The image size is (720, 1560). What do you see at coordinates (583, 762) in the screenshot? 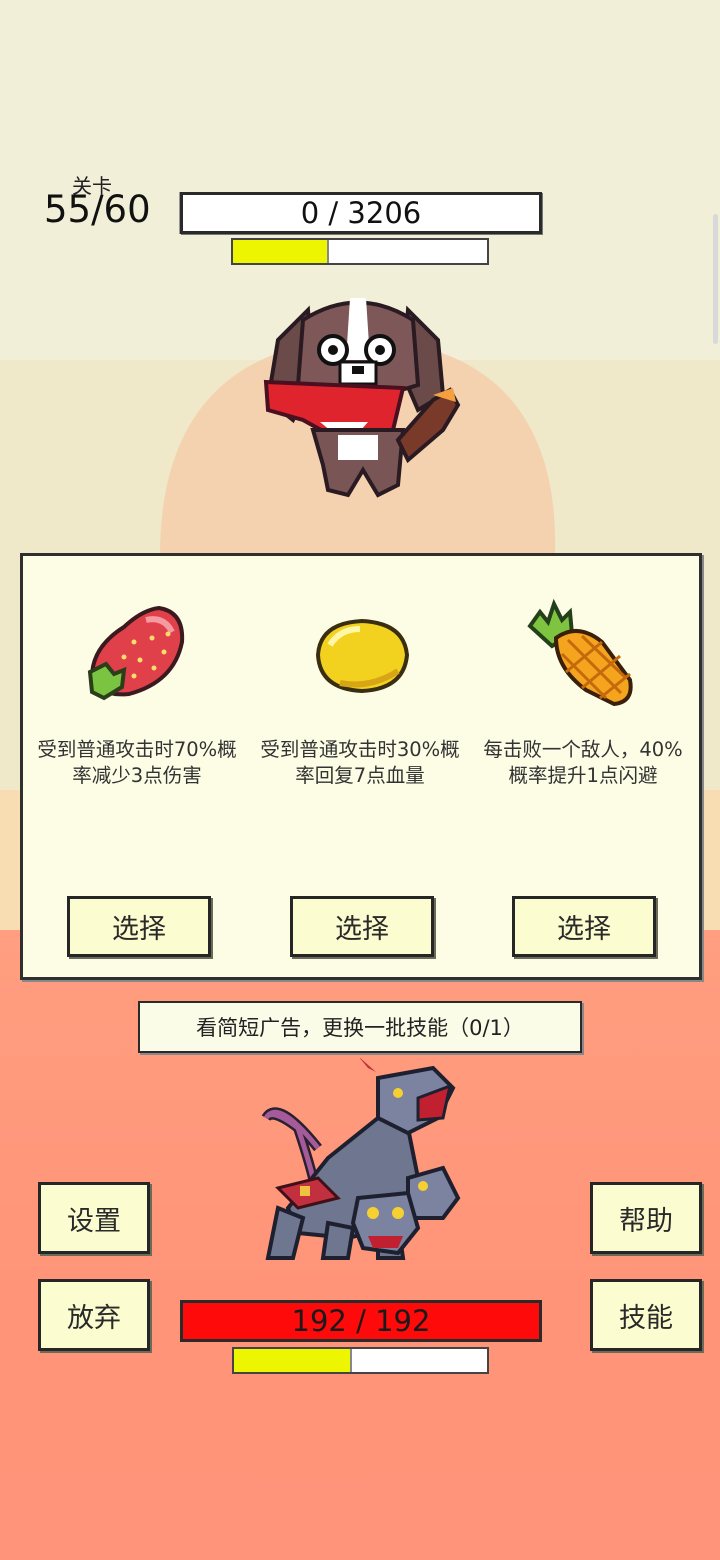
I see `skill-3-description: 每击败一个敌人，40%概率提升1点闪避` at bounding box center [583, 762].